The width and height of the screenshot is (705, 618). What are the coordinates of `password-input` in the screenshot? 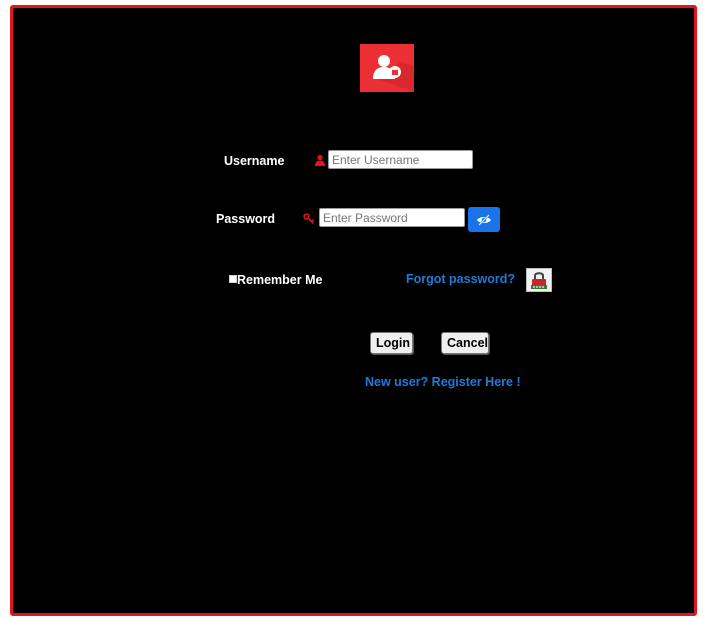 It's located at (392, 217).